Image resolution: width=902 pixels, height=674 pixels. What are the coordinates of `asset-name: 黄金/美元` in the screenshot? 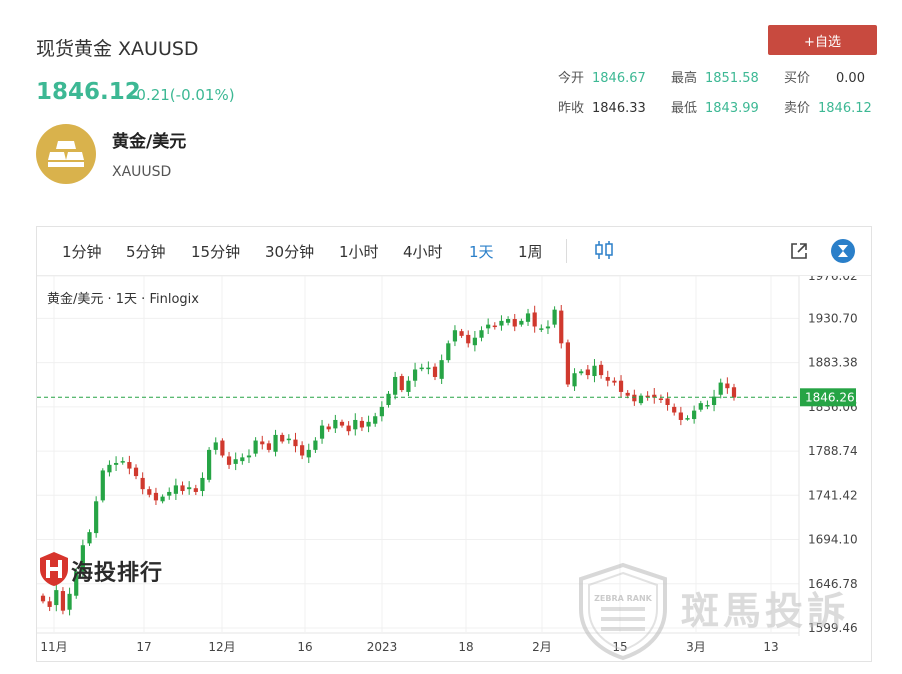 It's located at (149, 142).